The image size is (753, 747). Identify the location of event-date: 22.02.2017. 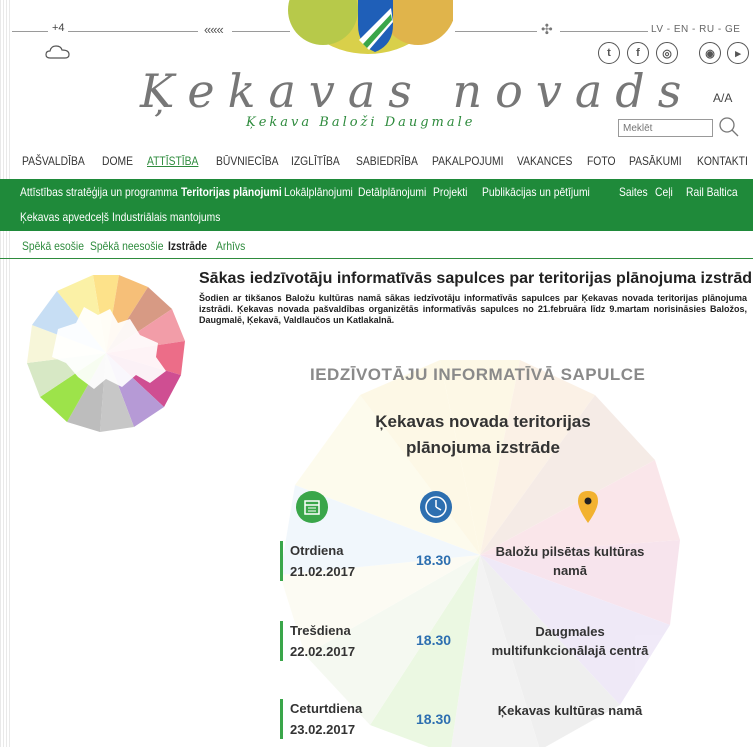
(323, 651).